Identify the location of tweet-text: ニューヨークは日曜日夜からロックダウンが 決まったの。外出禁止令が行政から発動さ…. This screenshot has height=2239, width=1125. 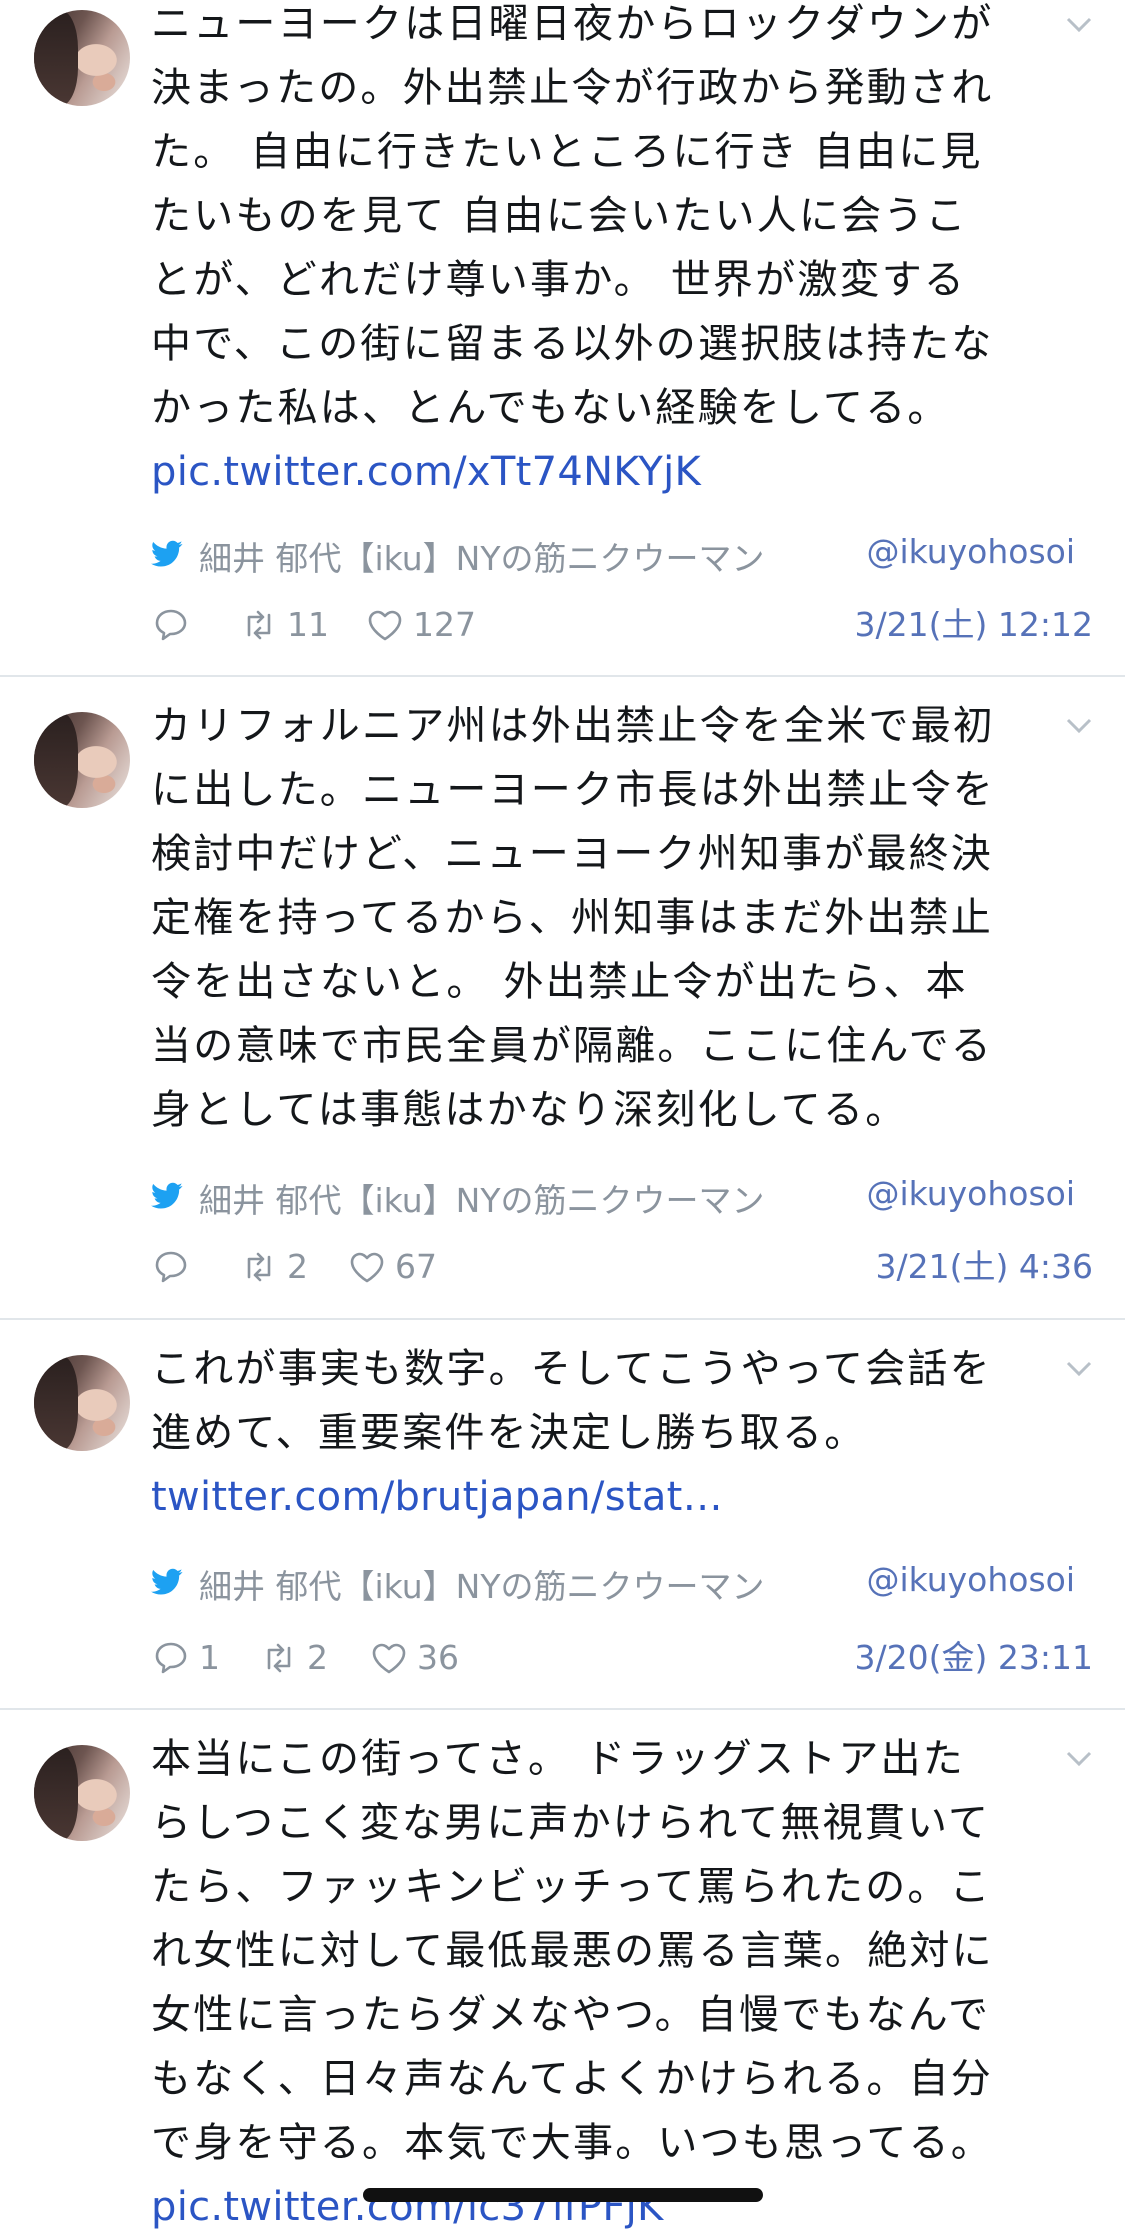
(572, 216).